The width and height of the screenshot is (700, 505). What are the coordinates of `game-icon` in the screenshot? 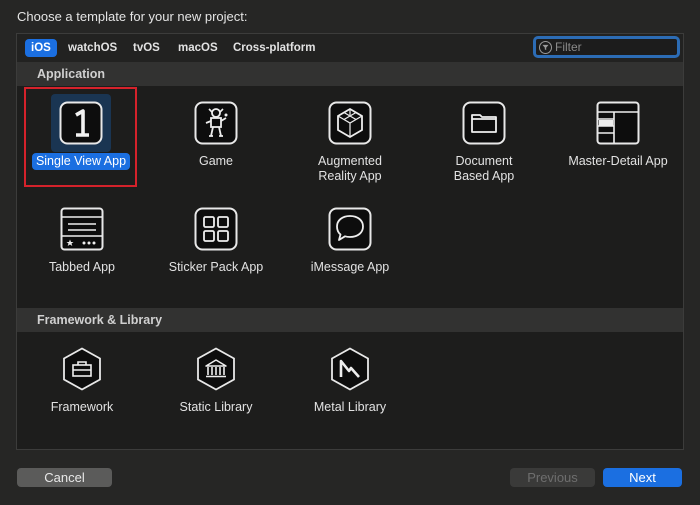 It's located at (216, 123).